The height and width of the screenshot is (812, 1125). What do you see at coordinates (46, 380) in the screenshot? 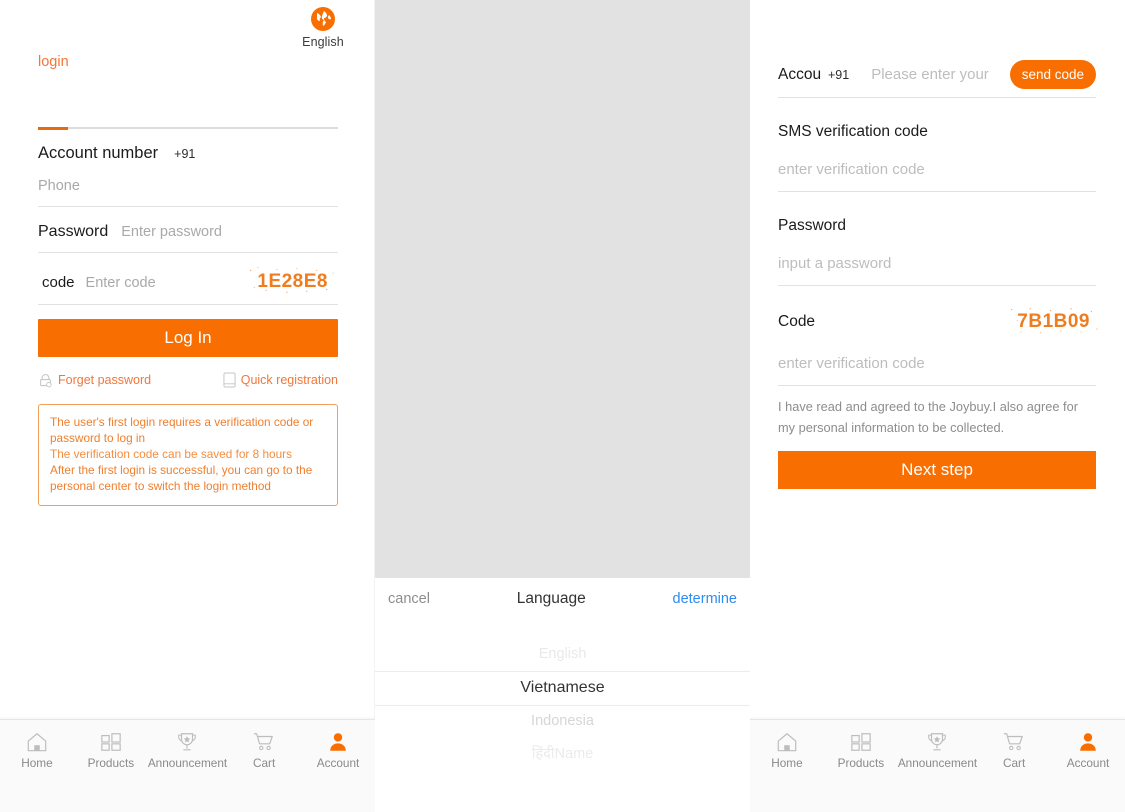
I see `lock-icon` at bounding box center [46, 380].